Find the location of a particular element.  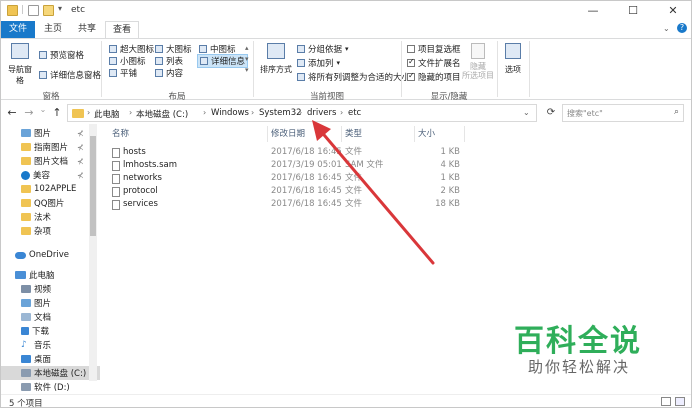

status-bar: 5 个项目 is located at coordinates (346, 401).